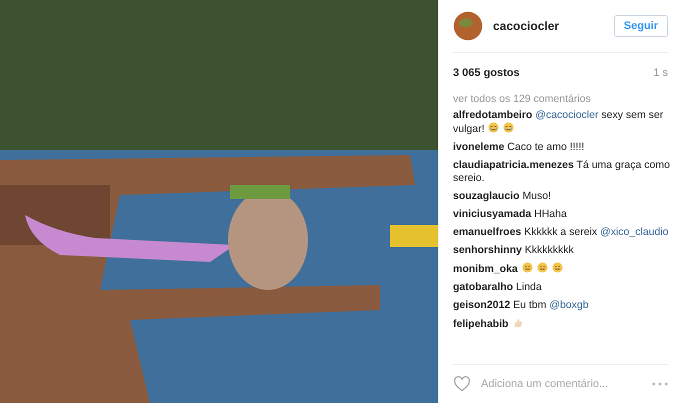  I want to click on comment-text: emanuelfroes Kkkkkk a sereix @xico_claudio, so click(561, 232).